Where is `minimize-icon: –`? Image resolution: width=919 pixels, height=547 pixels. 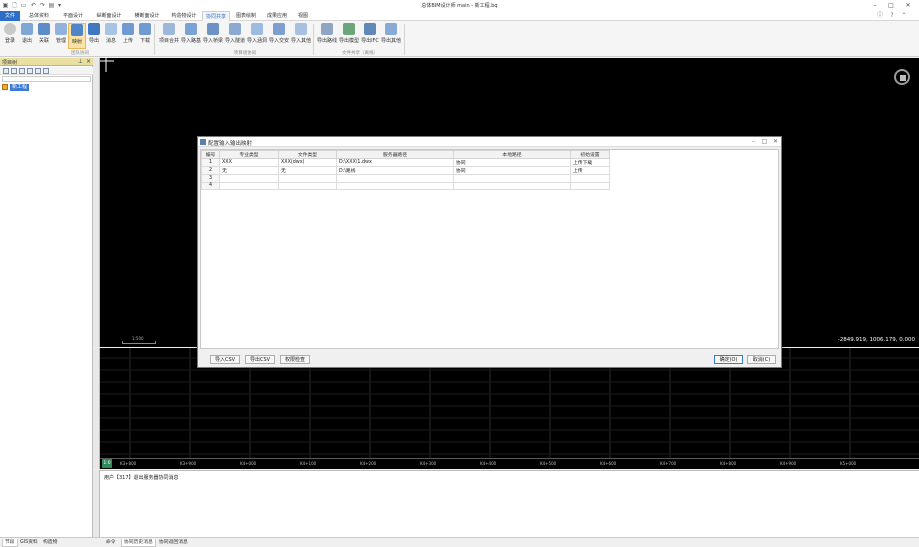 minimize-icon: – is located at coordinates (875, 5).